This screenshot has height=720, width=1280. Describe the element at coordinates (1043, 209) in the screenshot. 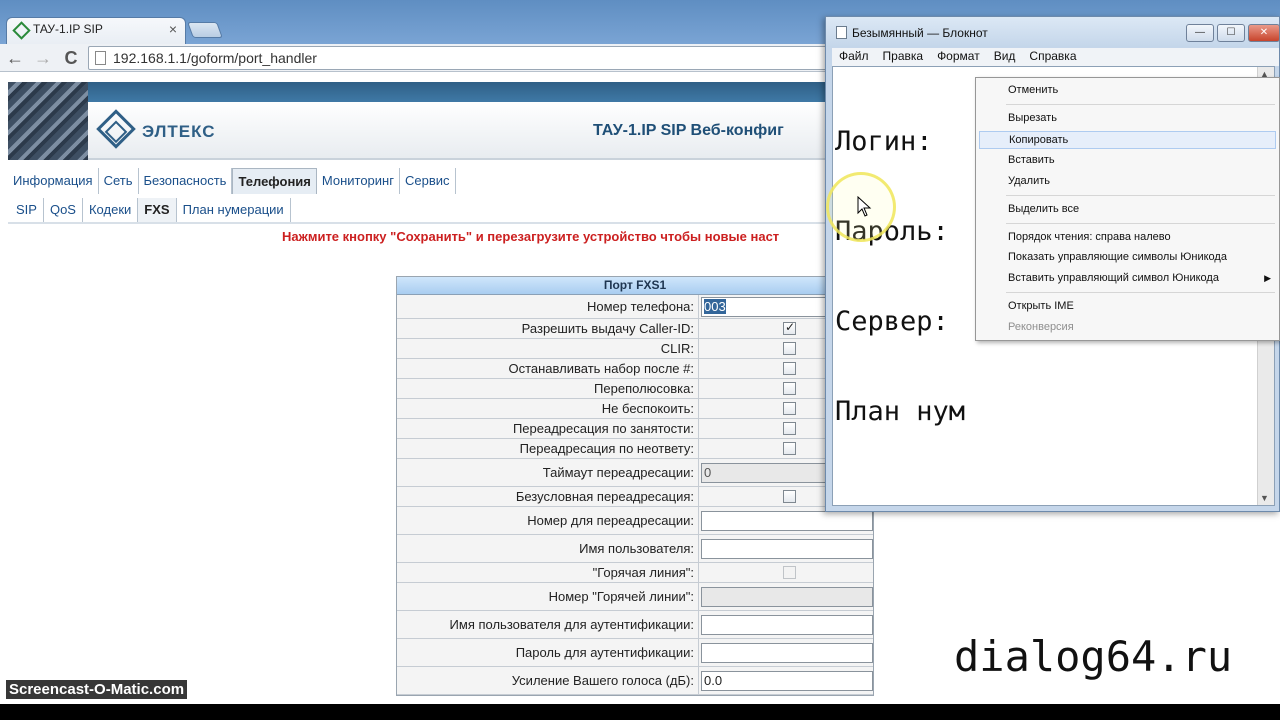

I see `ctx-select-all: Выделить все` at that location.